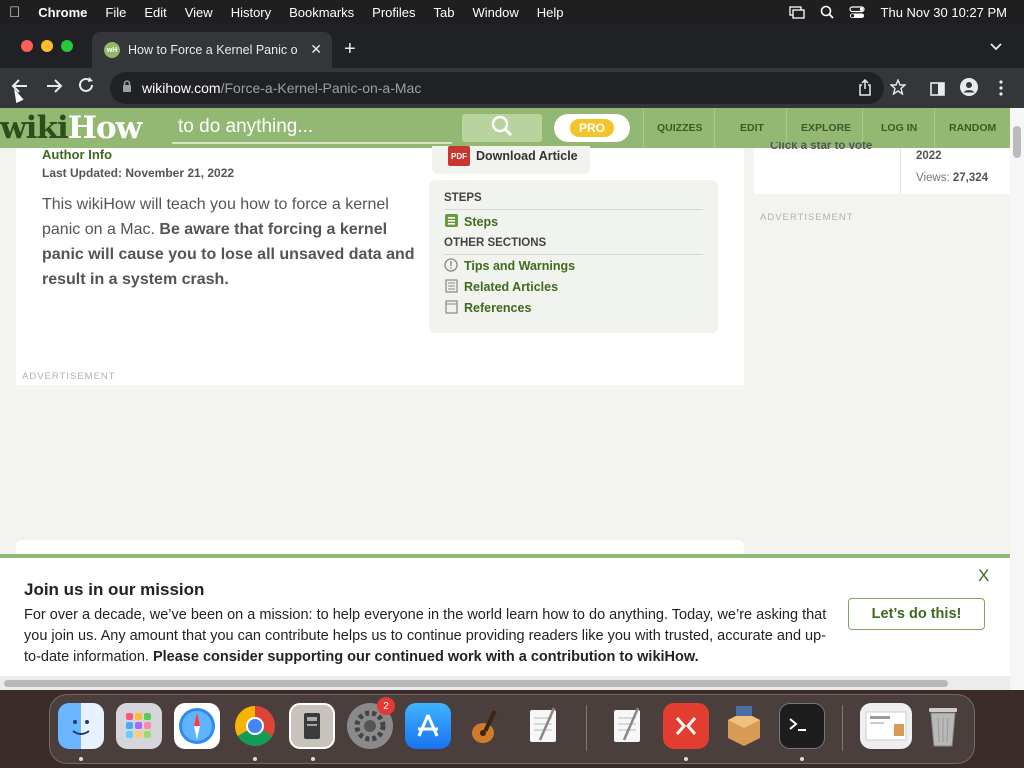  Describe the element at coordinates (139, 726) in the screenshot. I see `launchpad-icon` at that location.